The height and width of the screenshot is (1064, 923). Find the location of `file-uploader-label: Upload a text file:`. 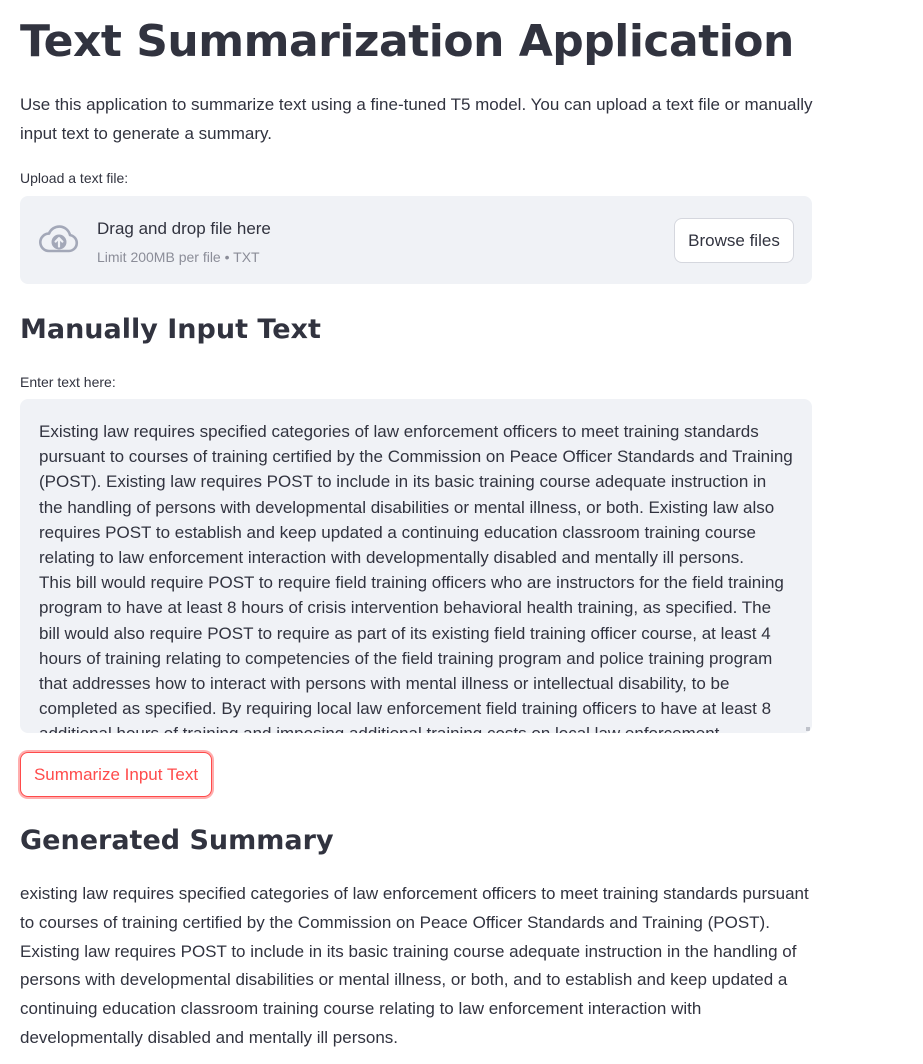

file-uploader-label: Upload a text file: is located at coordinates (74, 178).